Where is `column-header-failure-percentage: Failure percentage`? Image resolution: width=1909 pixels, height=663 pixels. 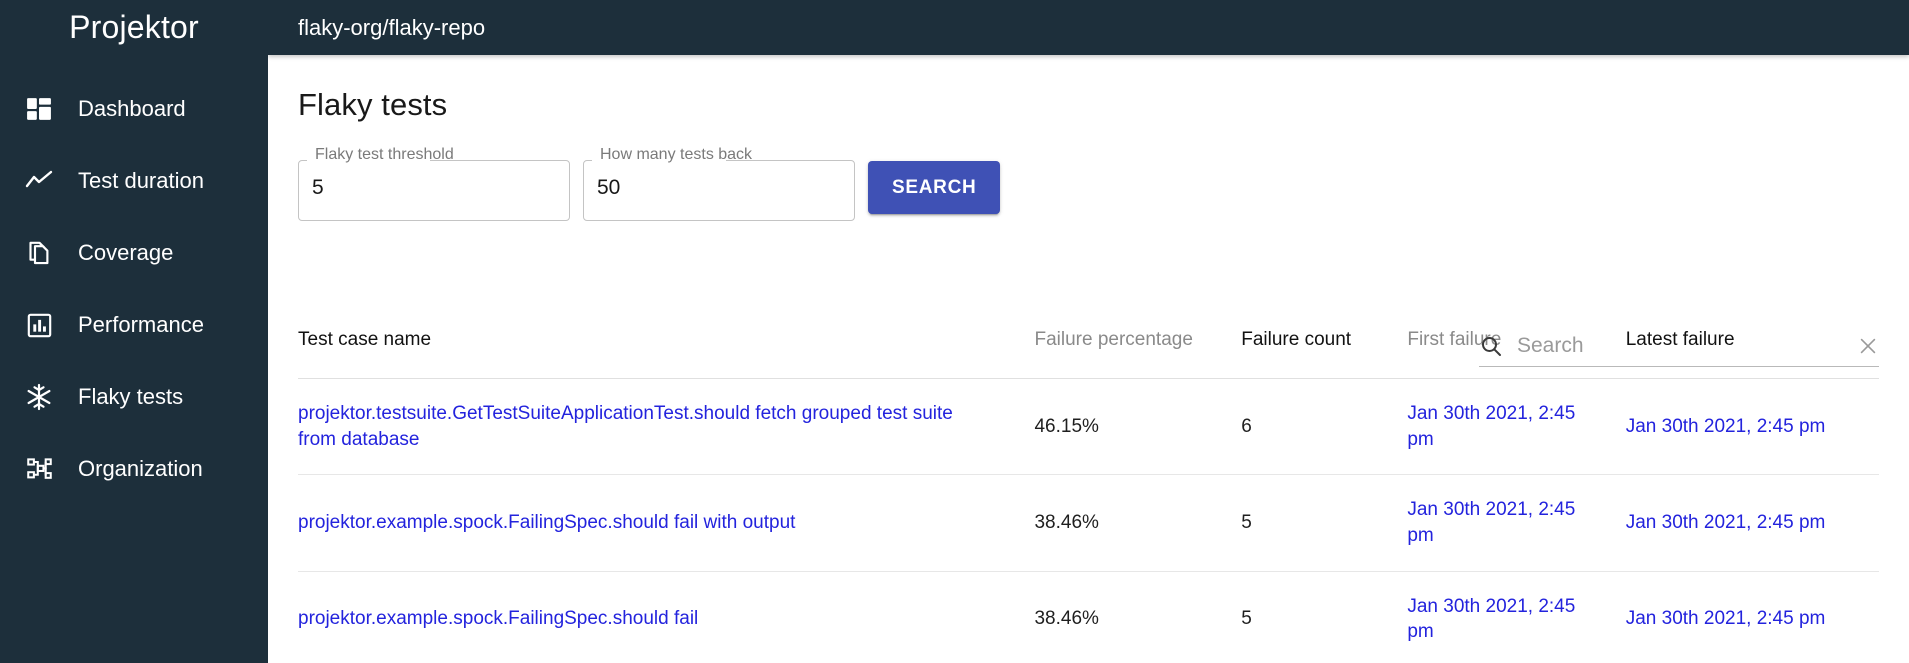
column-header-failure-percentage: Failure percentage is located at coordinates (1138, 340).